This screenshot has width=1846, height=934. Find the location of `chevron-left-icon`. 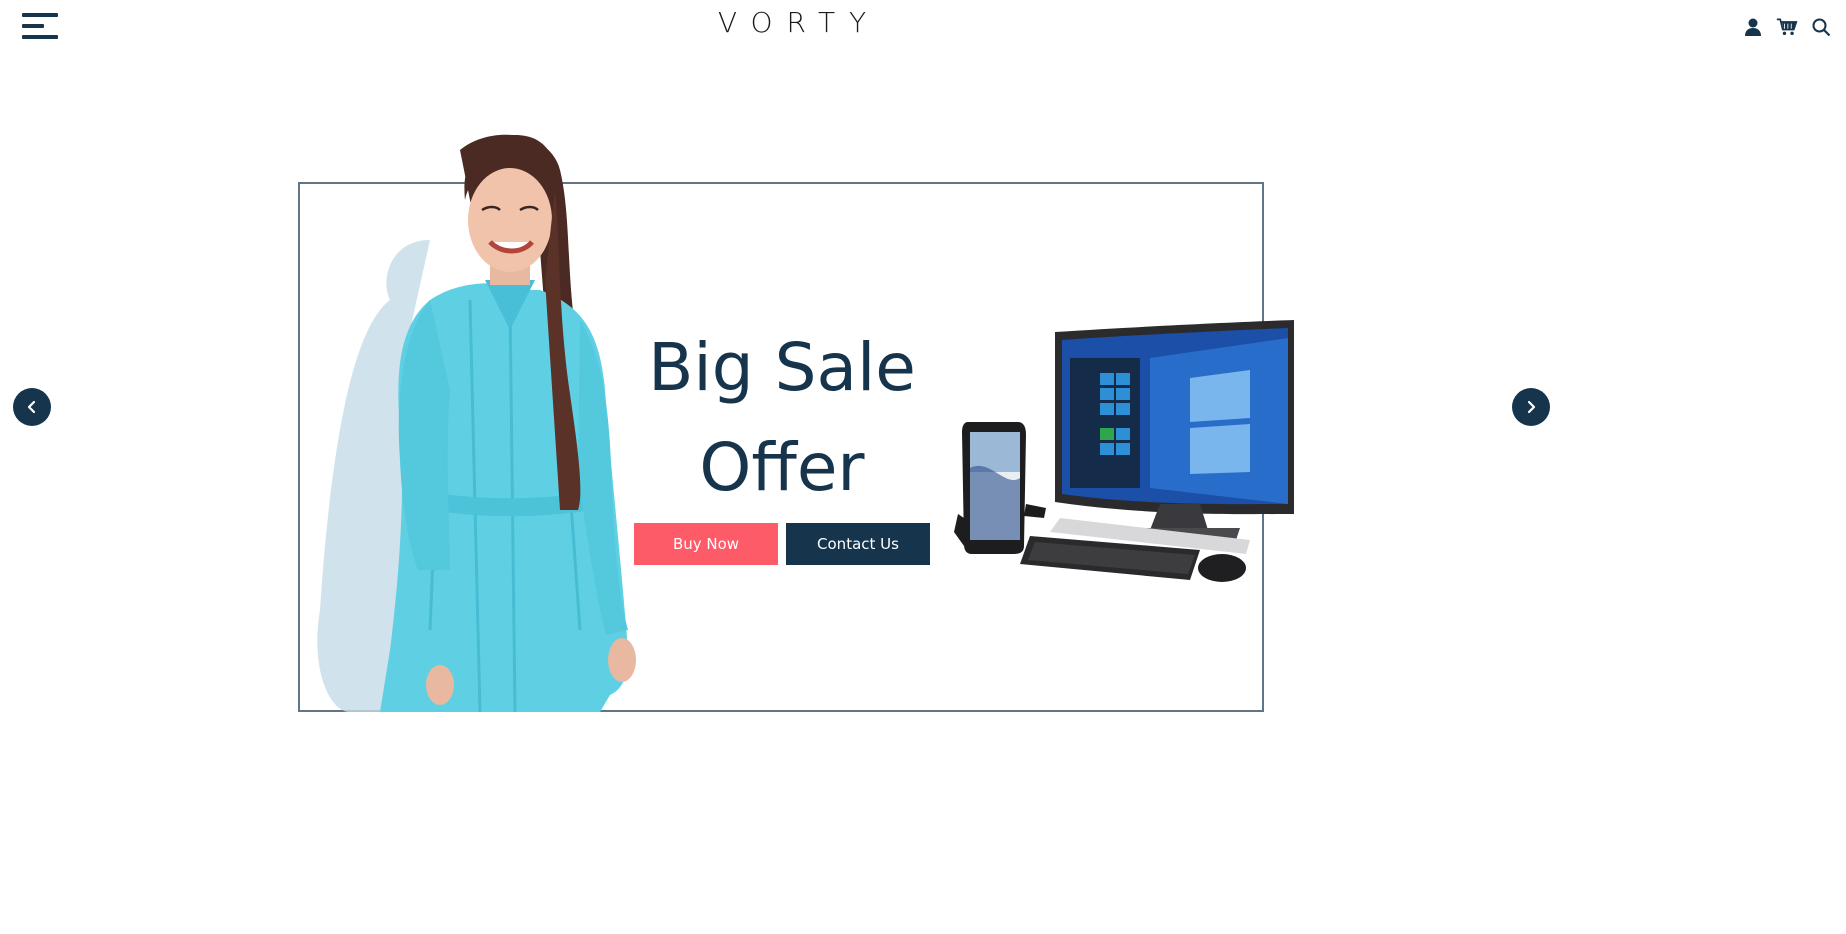

chevron-left-icon is located at coordinates (31, 407).